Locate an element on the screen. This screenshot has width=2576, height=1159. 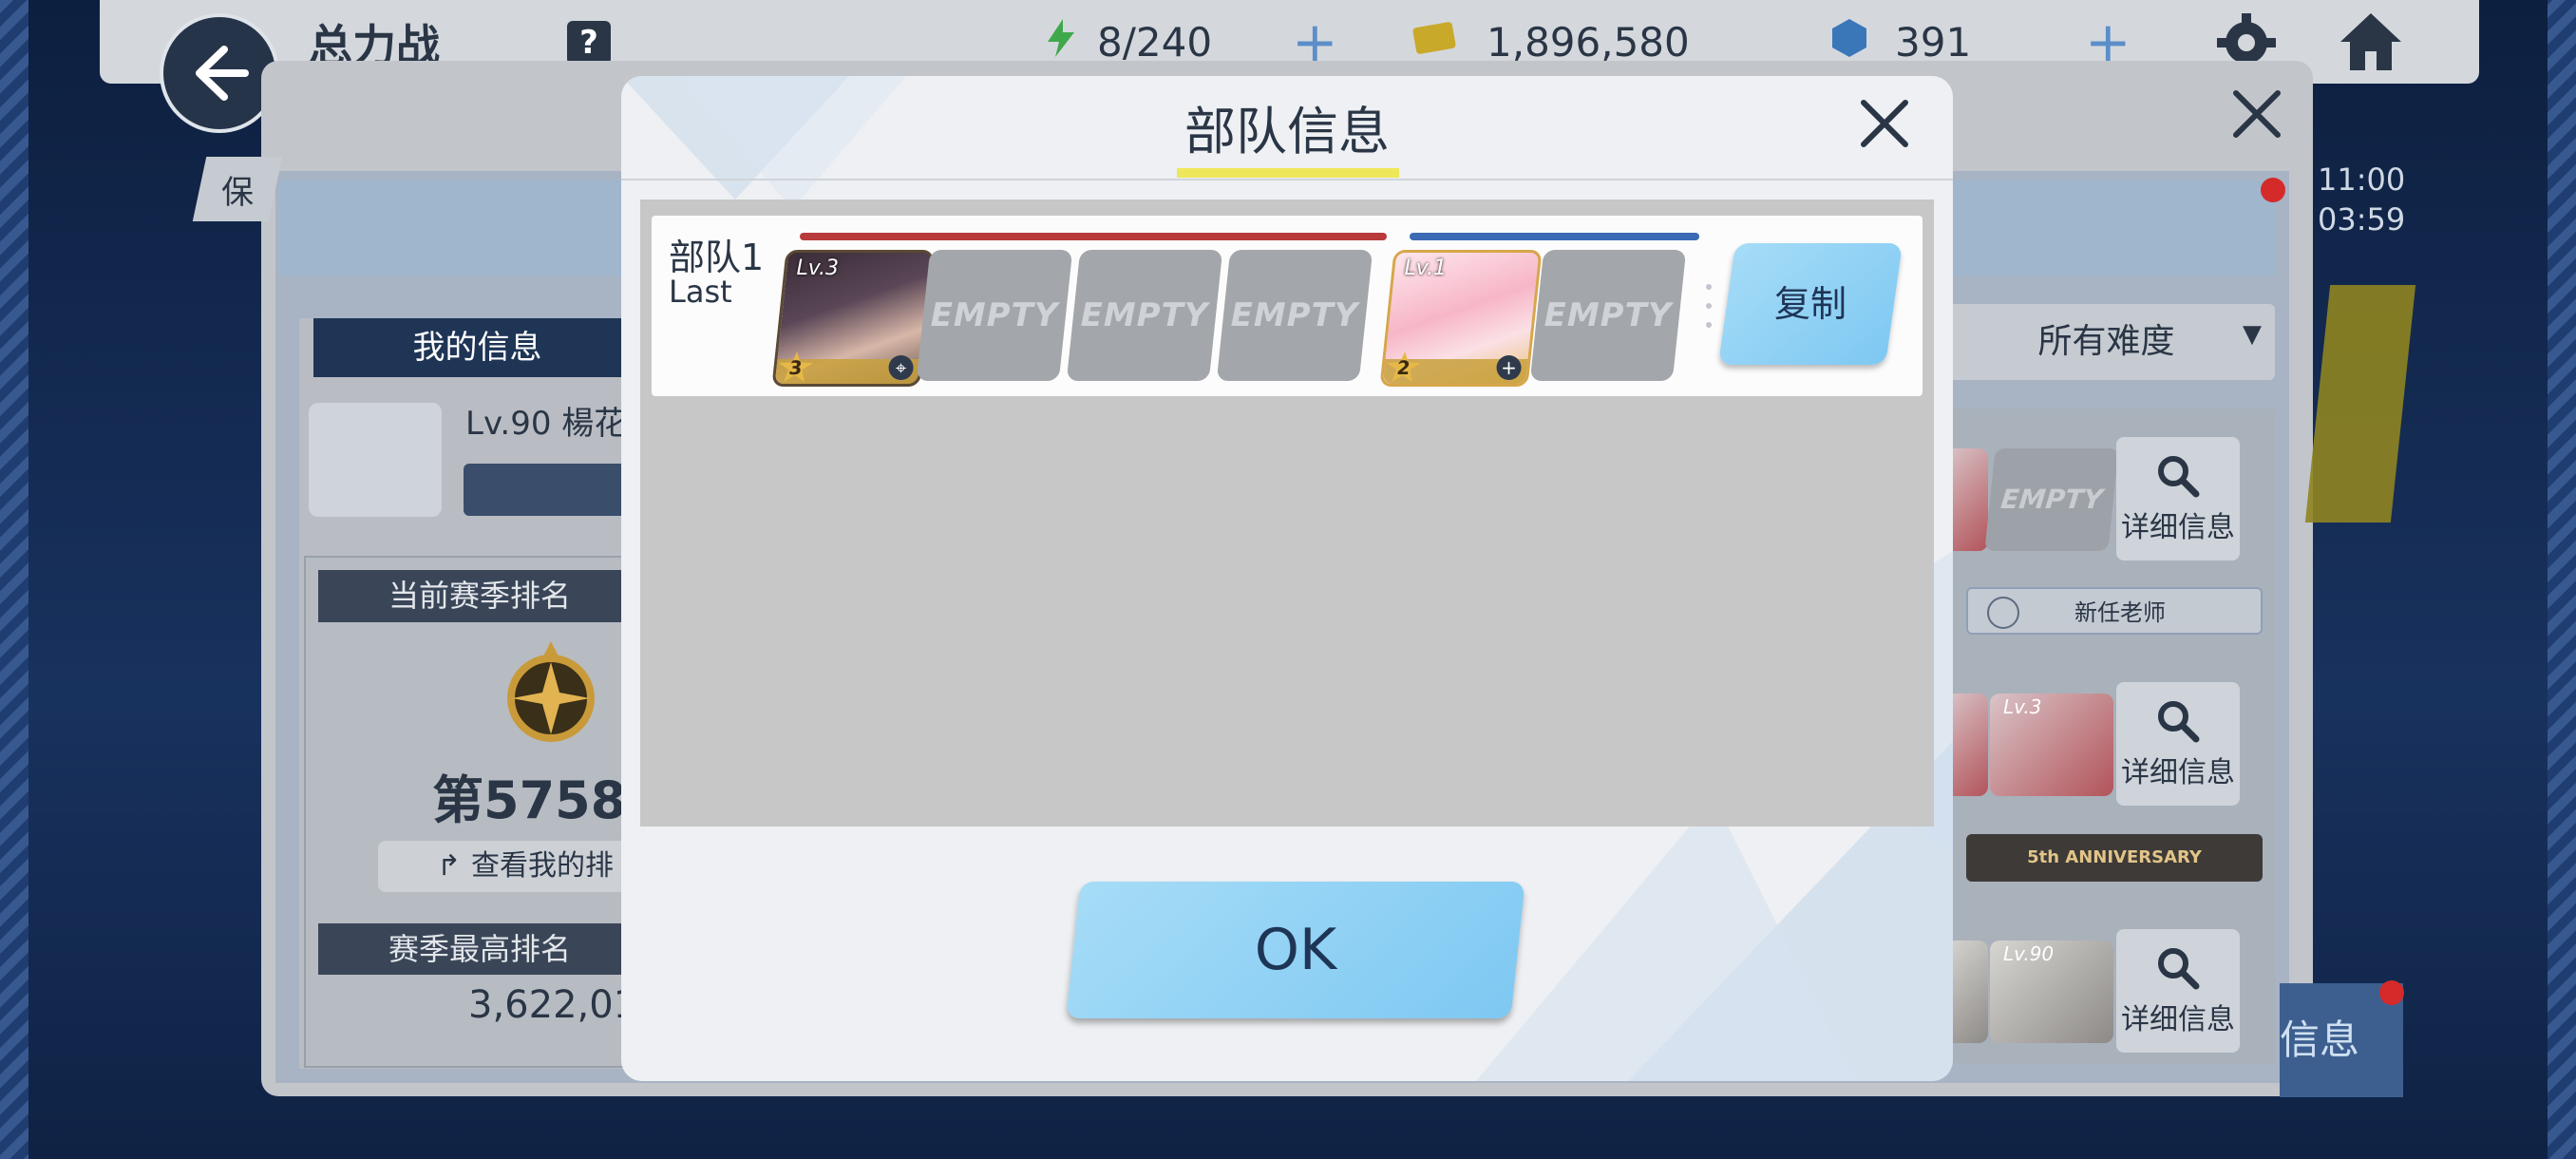
credit-icon is located at coordinates (1433, 38).